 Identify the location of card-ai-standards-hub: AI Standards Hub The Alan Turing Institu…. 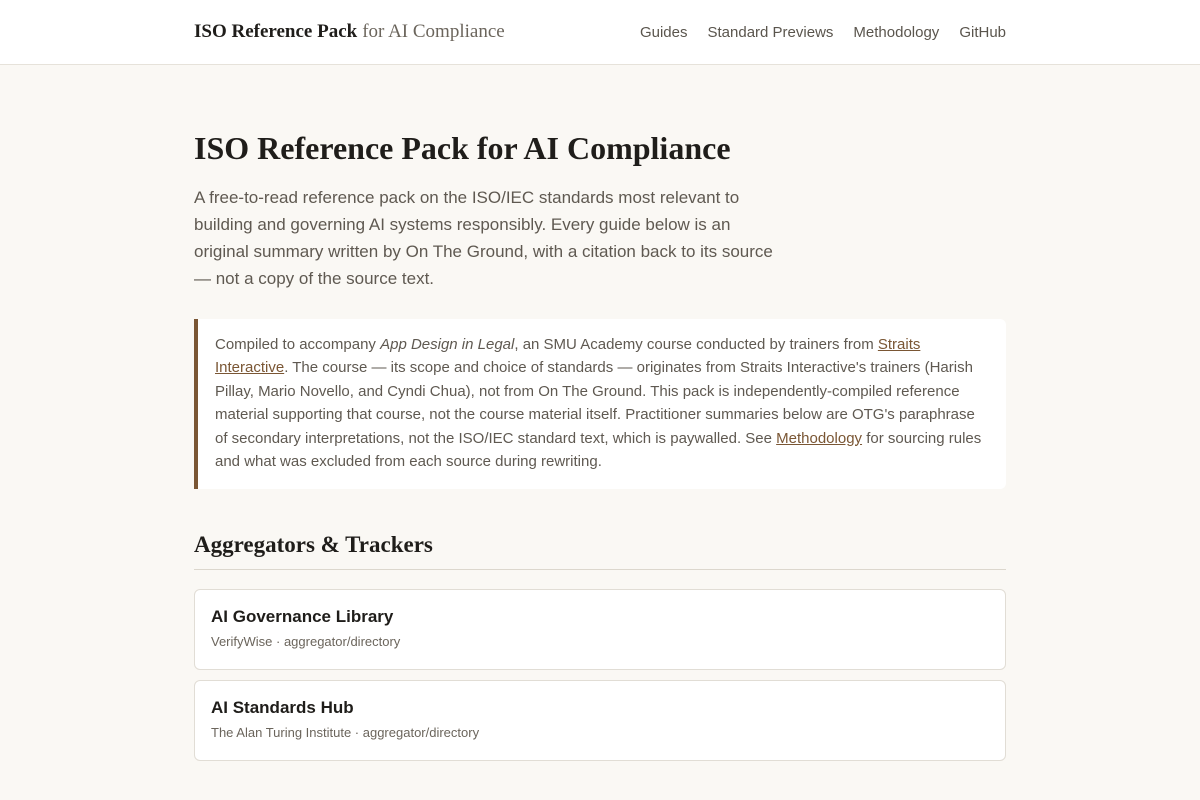
(600, 721).